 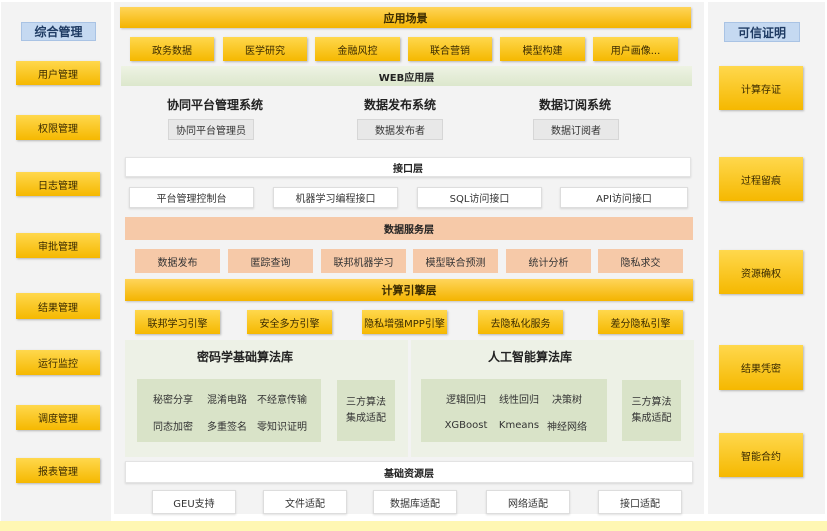 What do you see at coordinates (173, 427) in the screenshot?
I see `crypto-algo-homomorphic-encryption: 同态加密` at bounding box center [173, 427].